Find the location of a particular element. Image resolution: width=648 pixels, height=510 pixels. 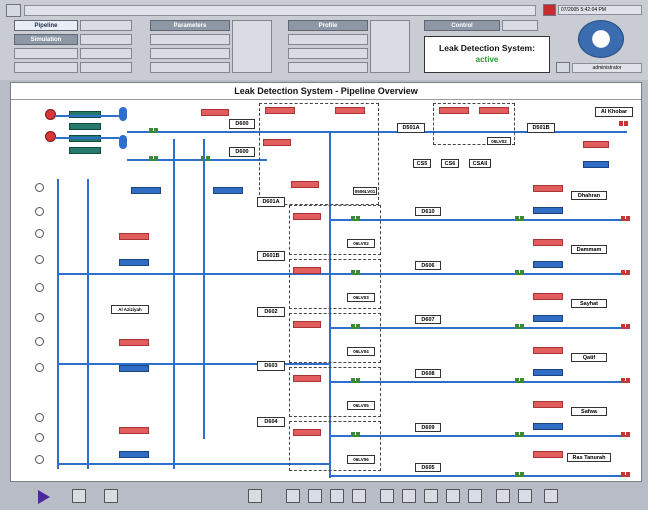

tab-control: Control is located at coordinates (462, 25).